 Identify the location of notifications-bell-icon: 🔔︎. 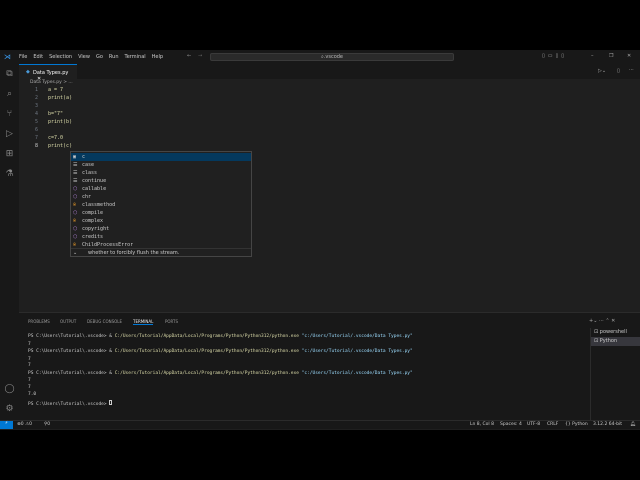
(633, 424).